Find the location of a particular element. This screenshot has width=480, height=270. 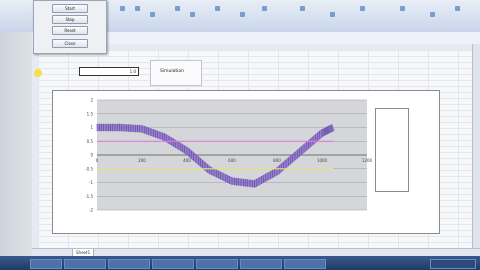

y-tick-label: -0.5 is located at coordinates (89, 168).